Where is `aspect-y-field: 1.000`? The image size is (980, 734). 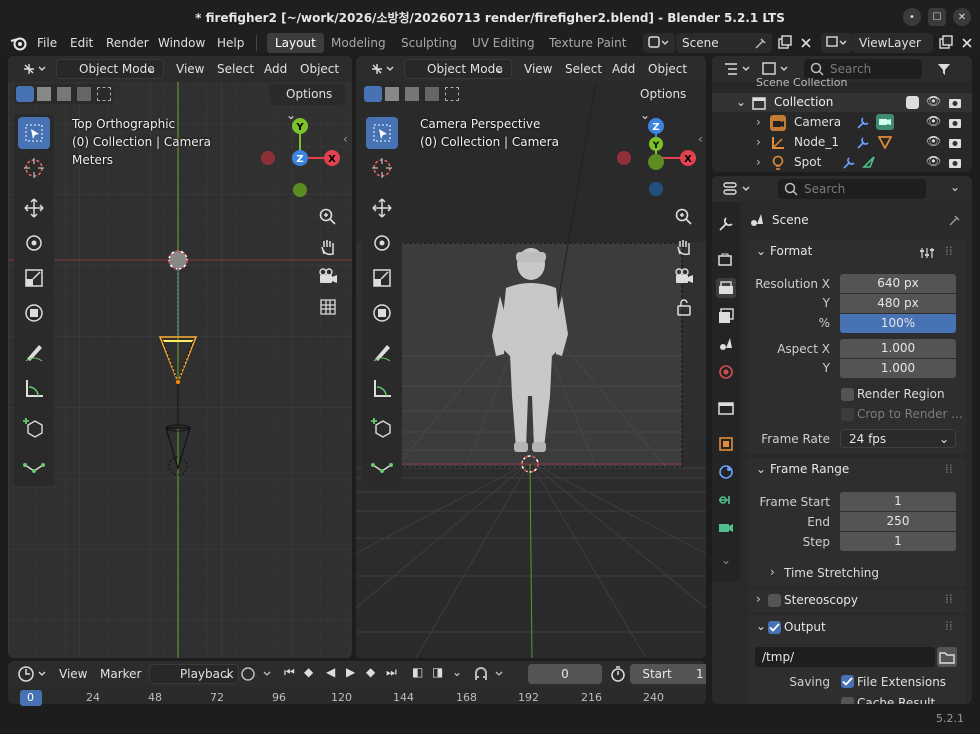 aspect-y-field: 1.000 is located at coordinates (898, 368).